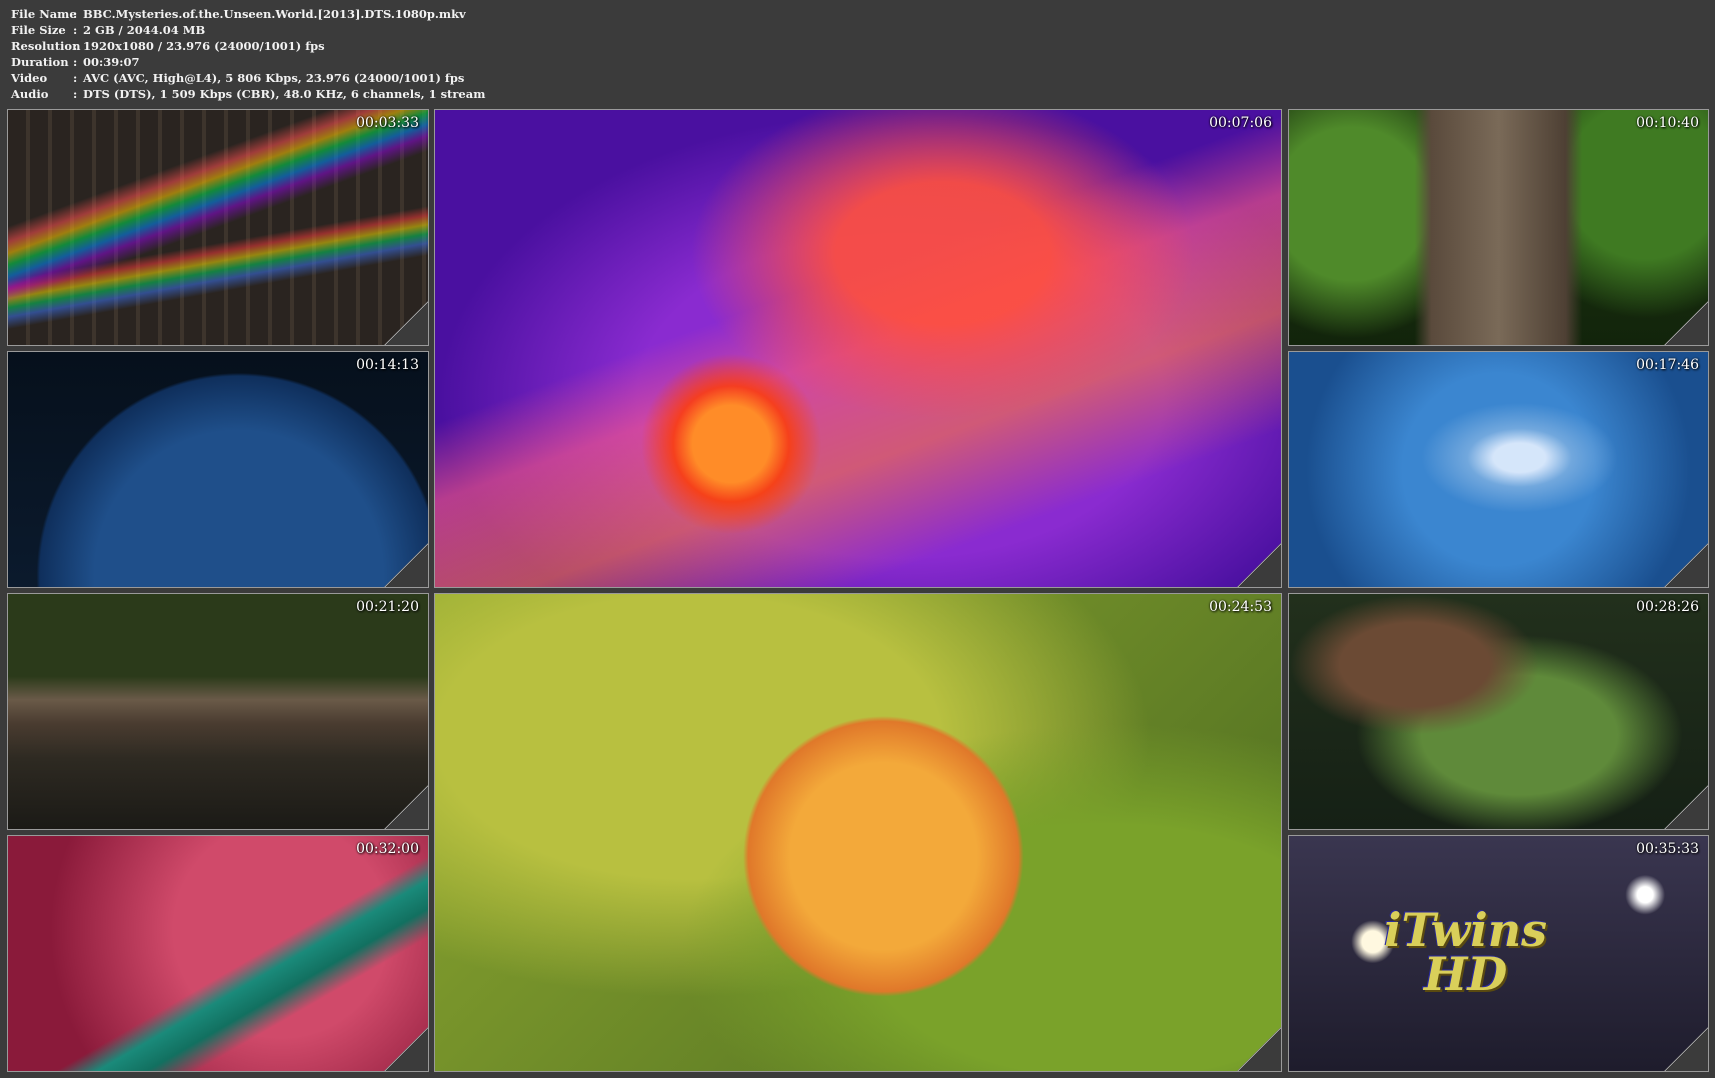  Describe the element at coordinates (1667, 123) in the screenshot. I see `timestamp: 00:10:40` at that location.